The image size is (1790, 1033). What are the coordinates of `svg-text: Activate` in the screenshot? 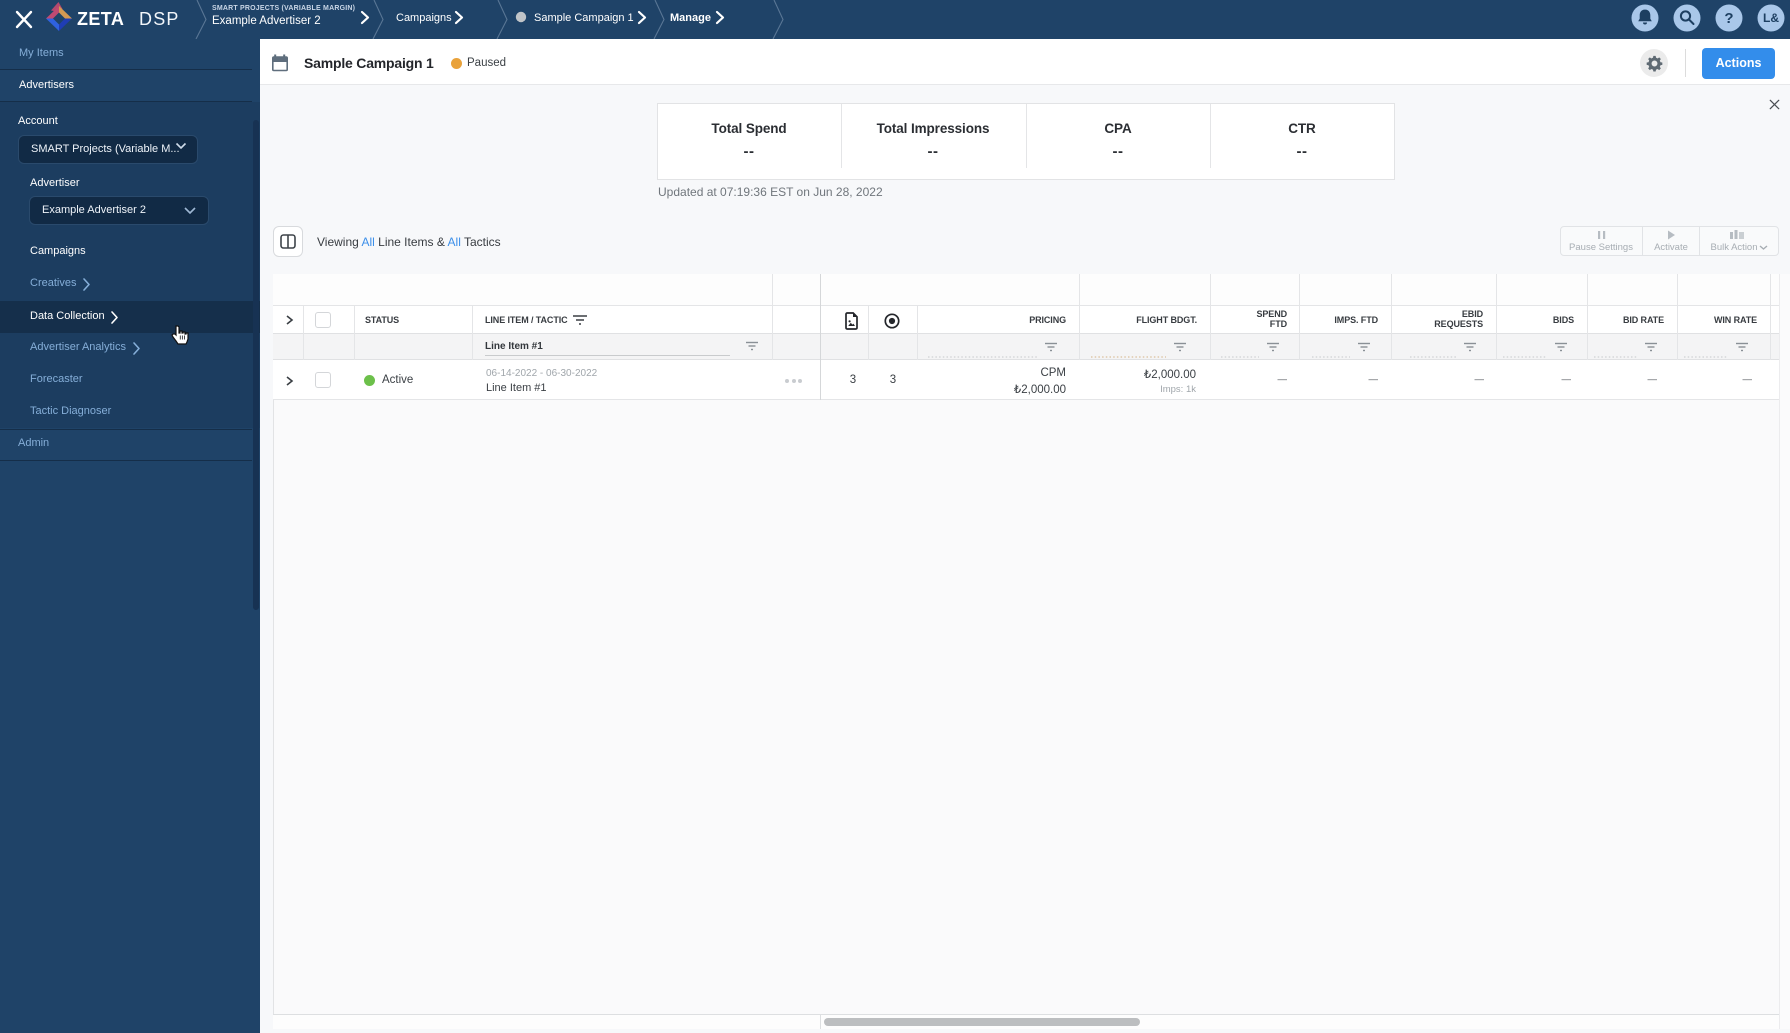 It's located at (1671, 247).